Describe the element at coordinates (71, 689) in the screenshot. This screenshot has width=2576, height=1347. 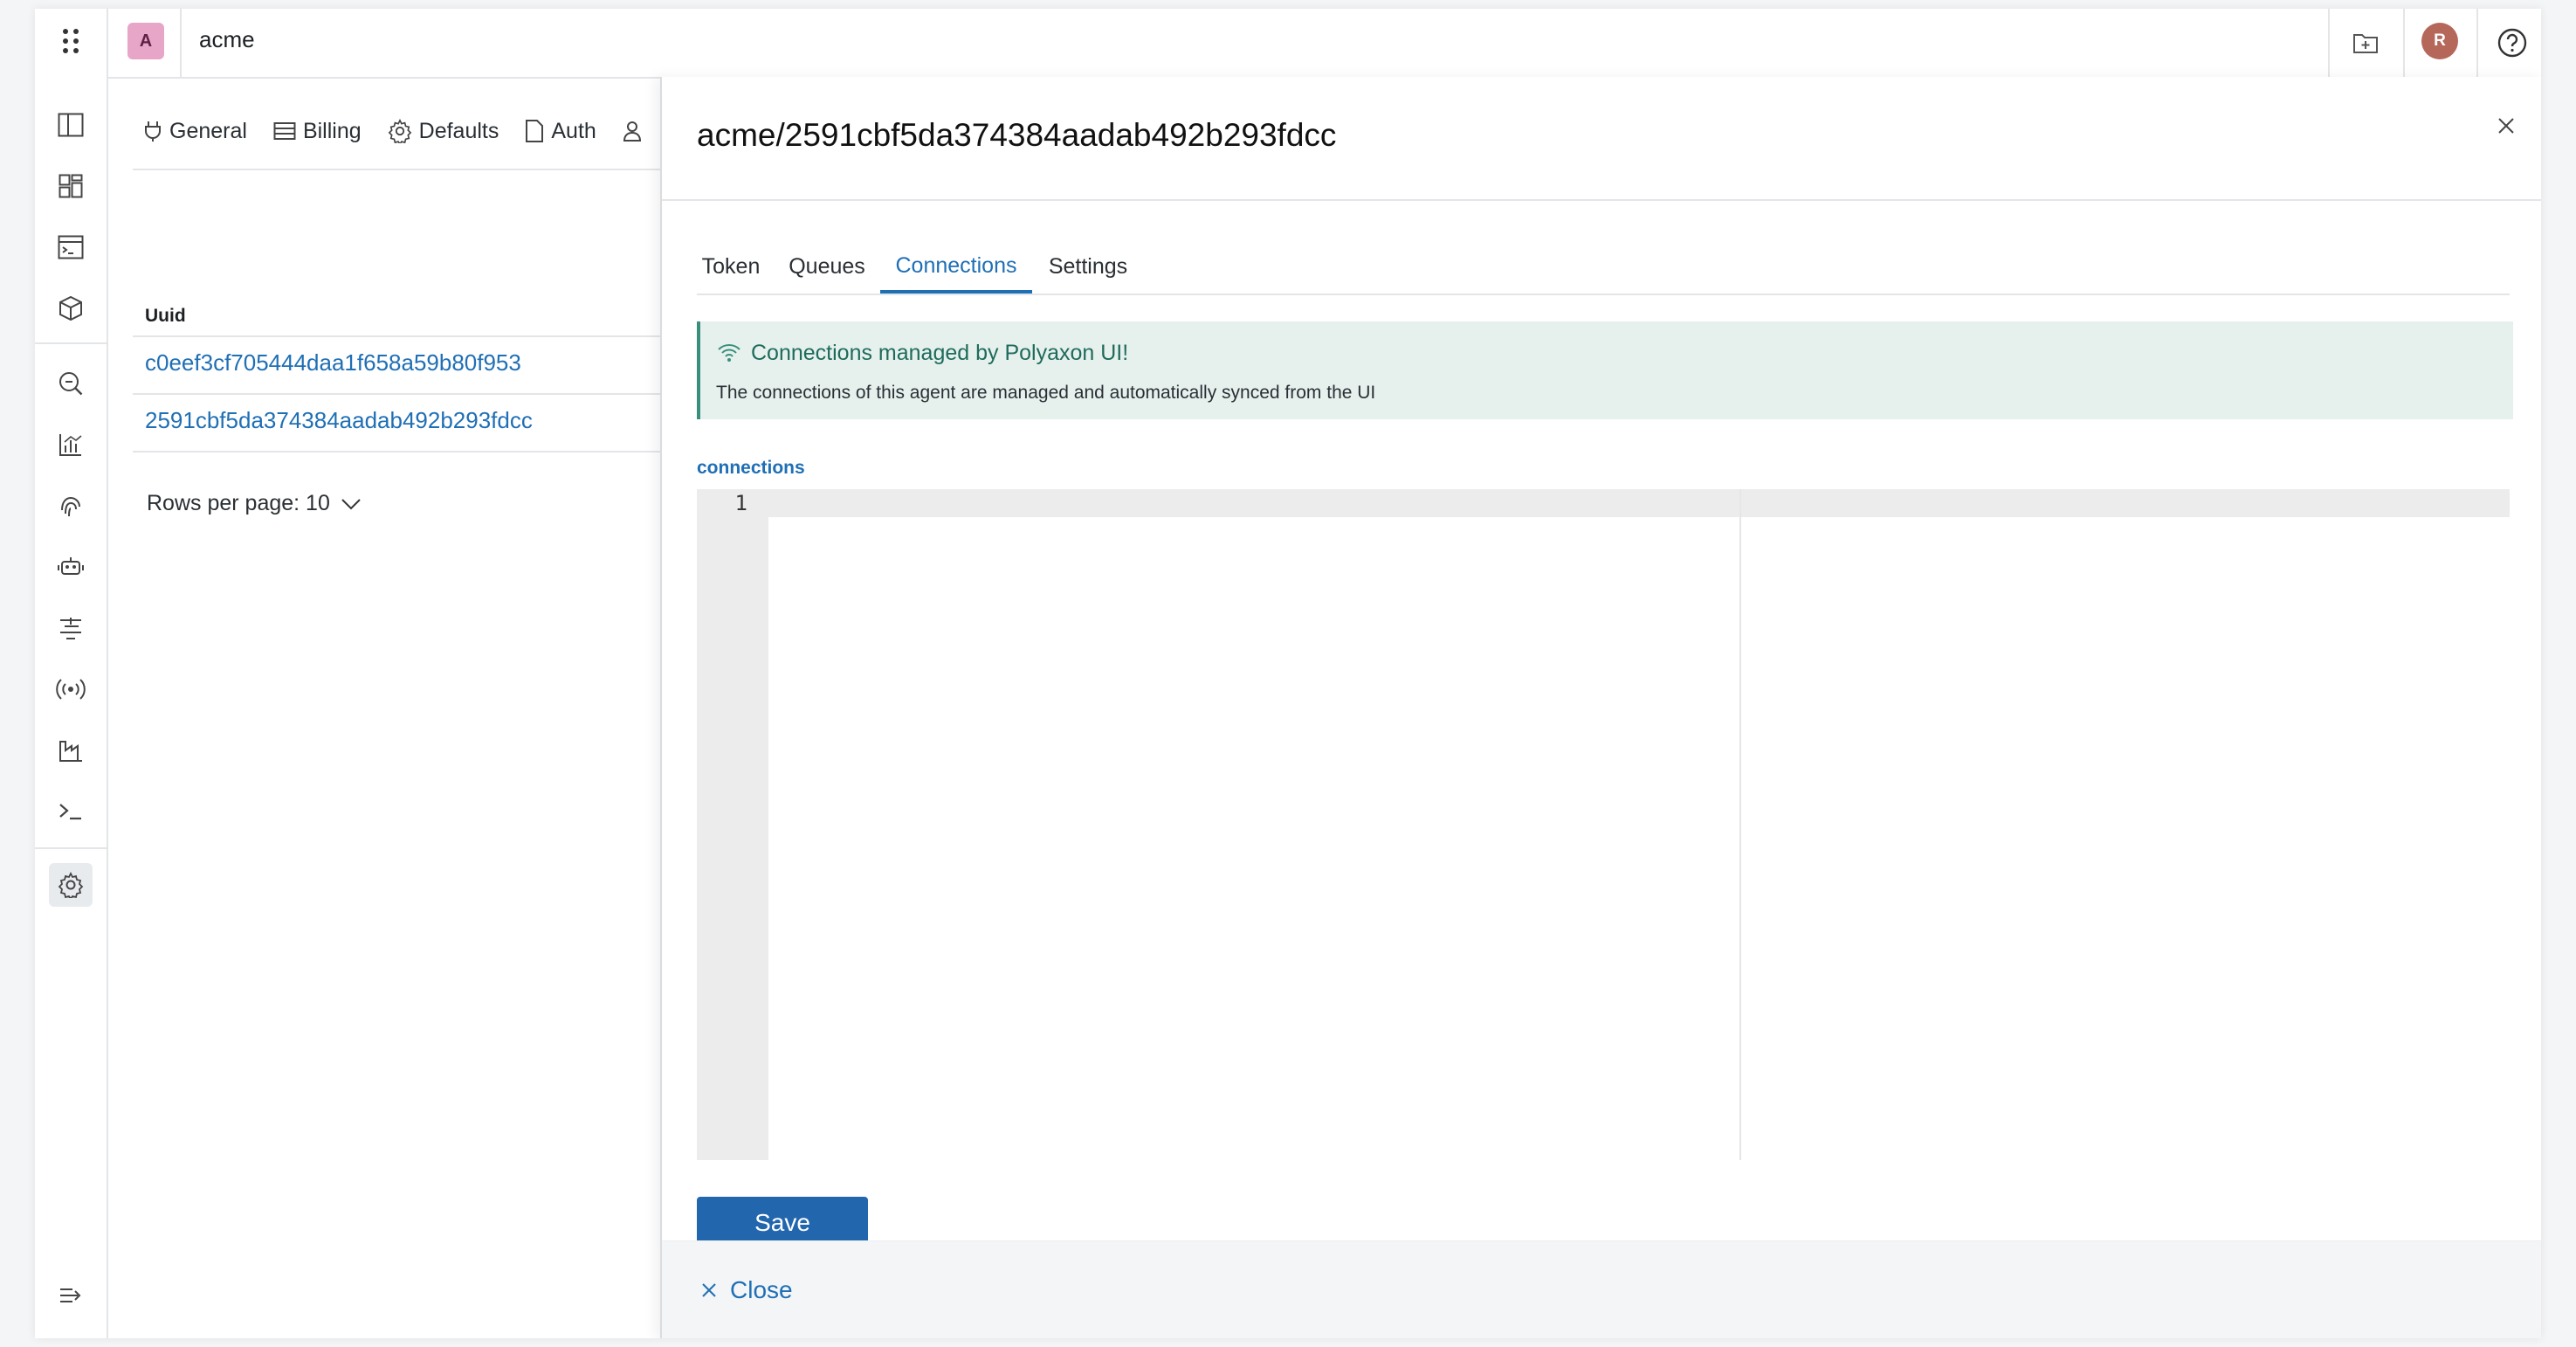
I see `signal-broadcast-icon` at that location.